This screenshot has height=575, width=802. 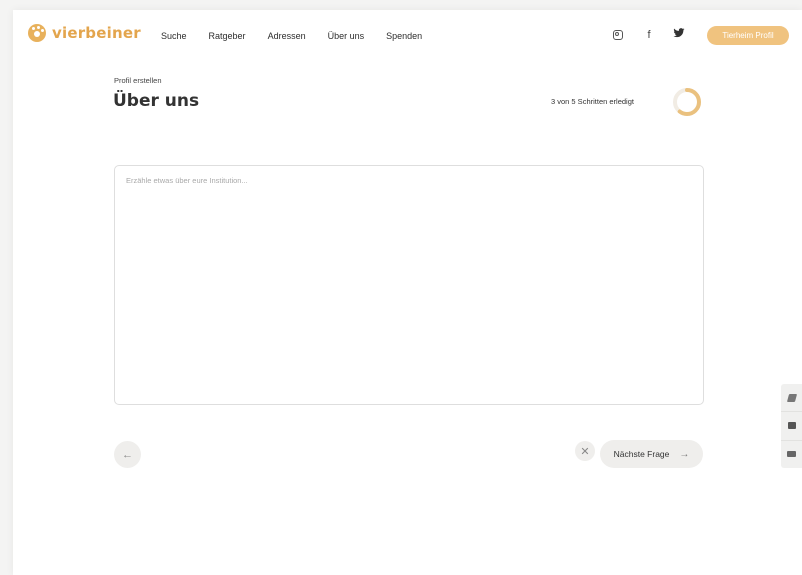 I want to click on side-widget-item-feedback, so click(x=791, y=426).